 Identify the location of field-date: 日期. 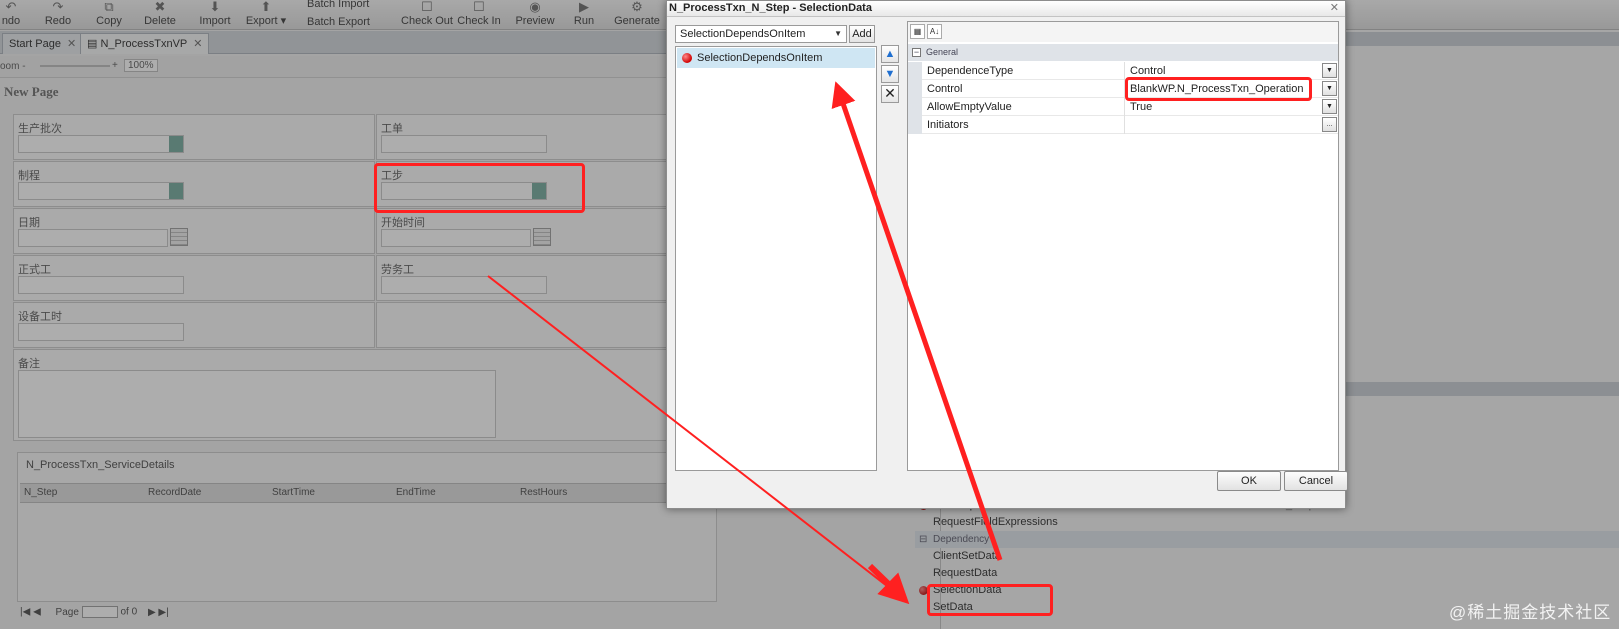
(194, 231).